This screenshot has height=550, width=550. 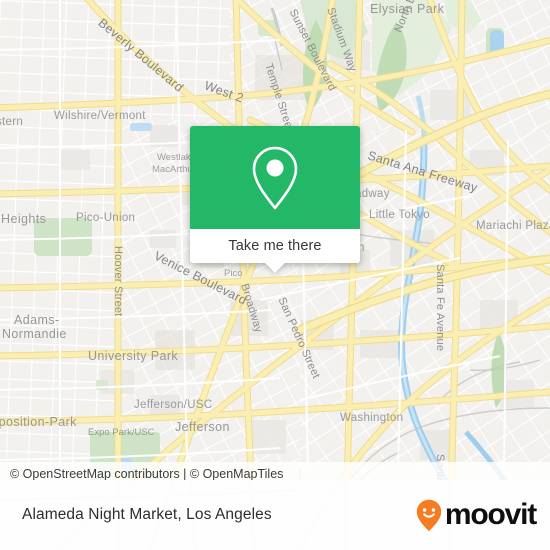 What do you see at coordinates (275, 515) in the screenshot?
I see `footer-bar: Alameda Night Market, Los Angeles moovit` at bounding box center [275, 515].